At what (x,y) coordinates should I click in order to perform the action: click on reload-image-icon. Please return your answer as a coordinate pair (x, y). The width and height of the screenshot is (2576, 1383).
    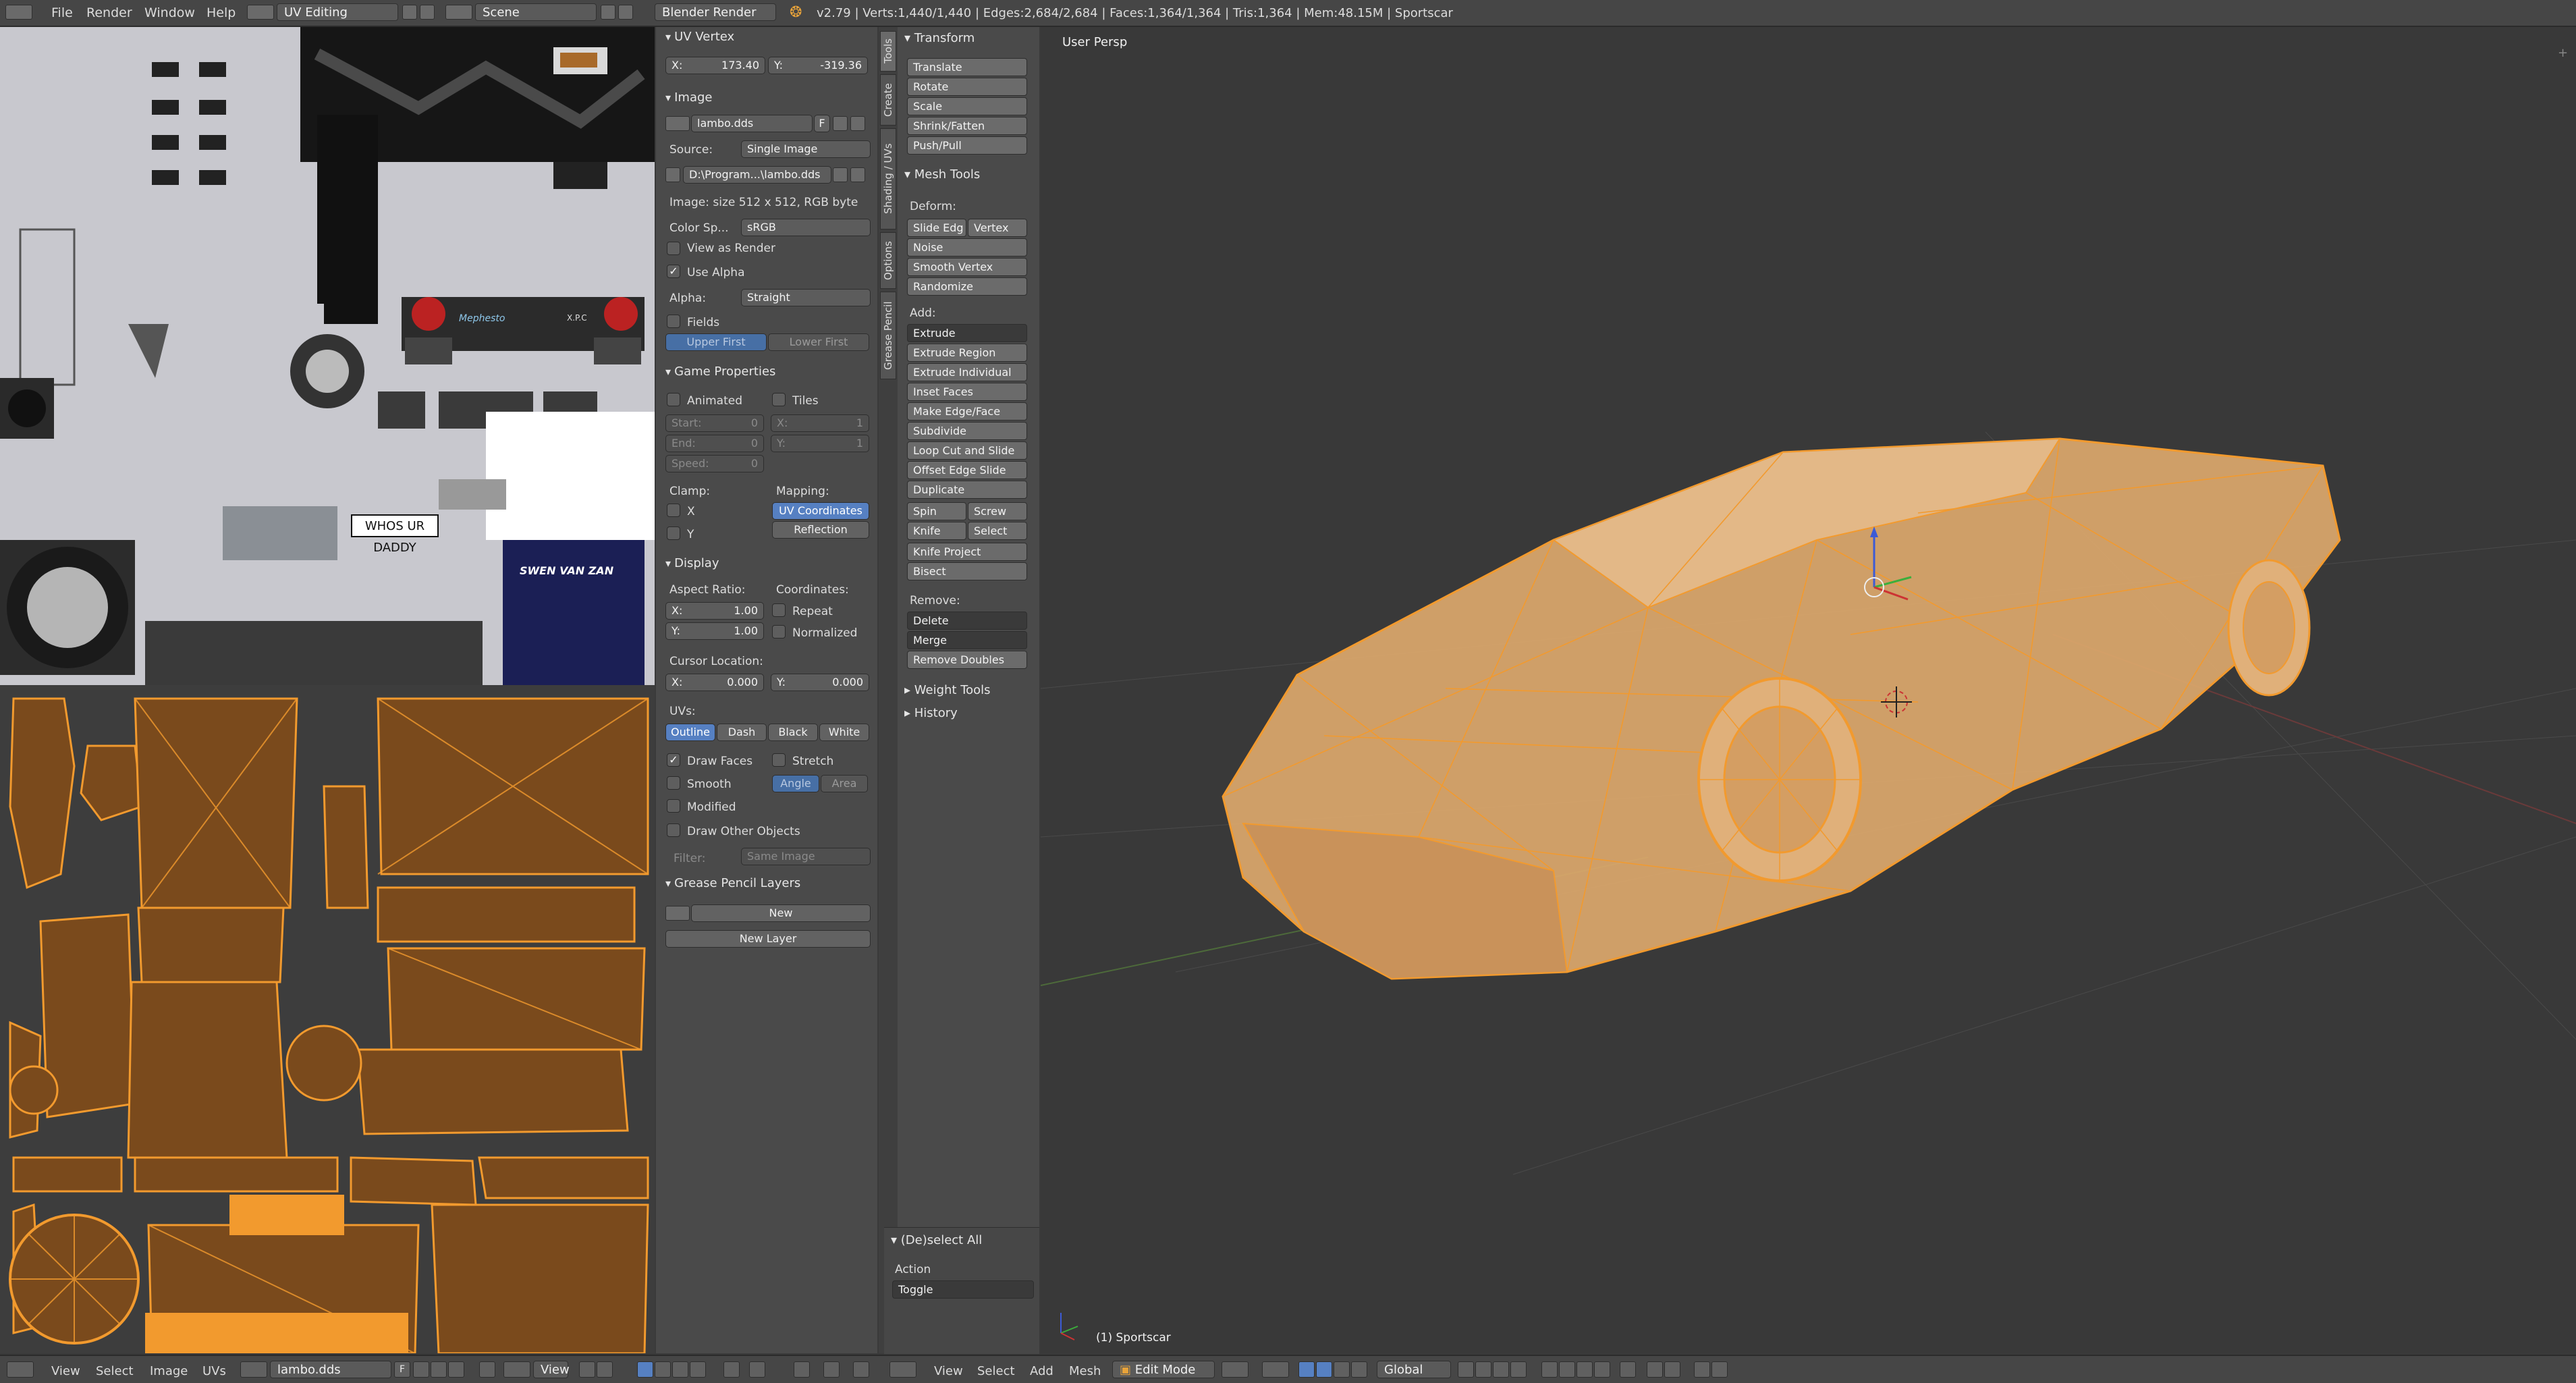
    Looking at the image, I should click on (857, 175).